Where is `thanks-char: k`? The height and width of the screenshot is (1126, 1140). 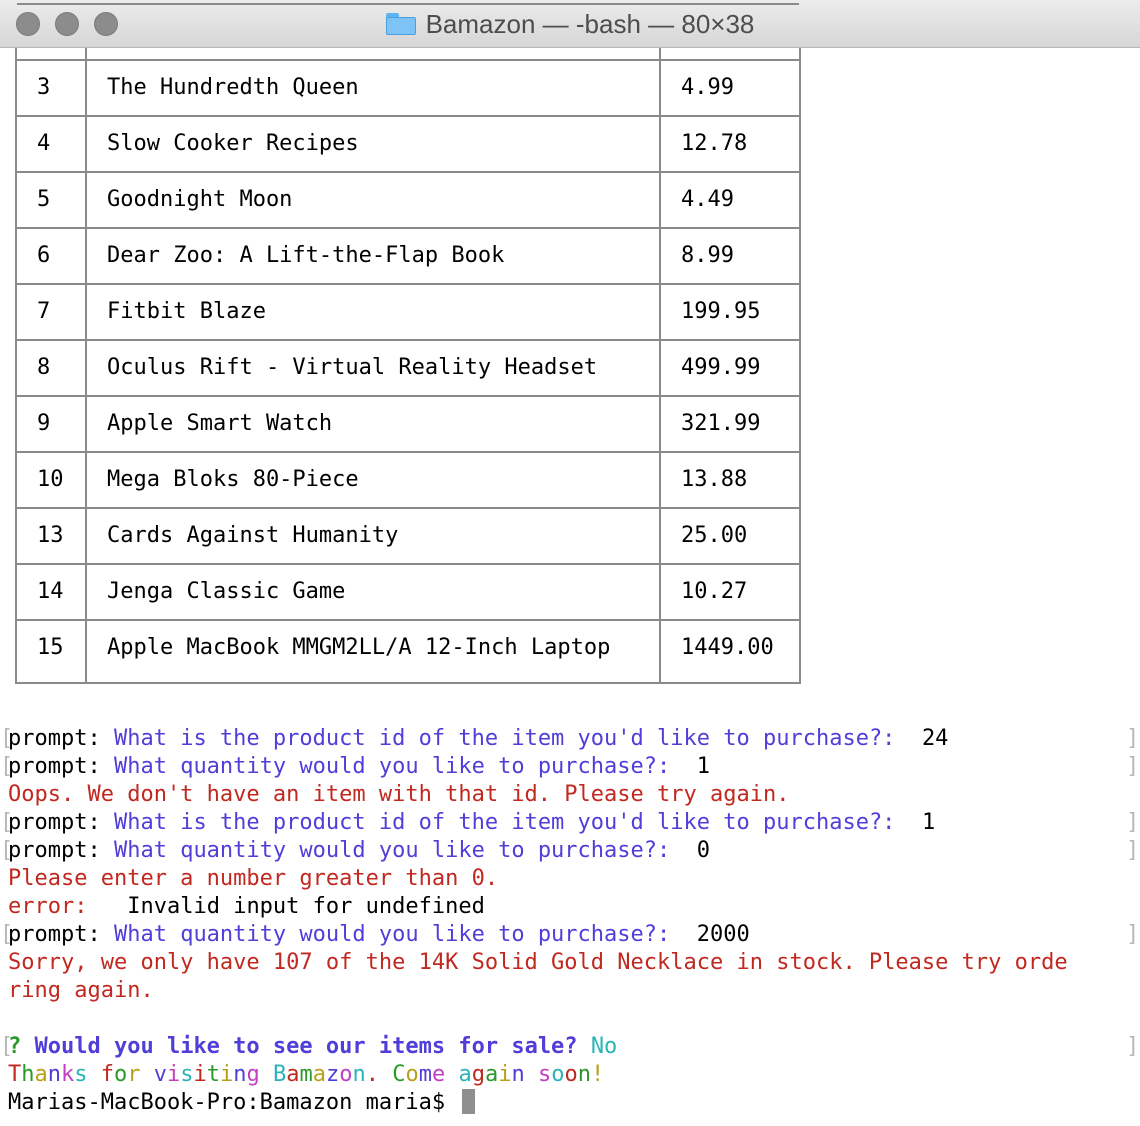 thanks-char: k is located at coordinates (68, 1074).